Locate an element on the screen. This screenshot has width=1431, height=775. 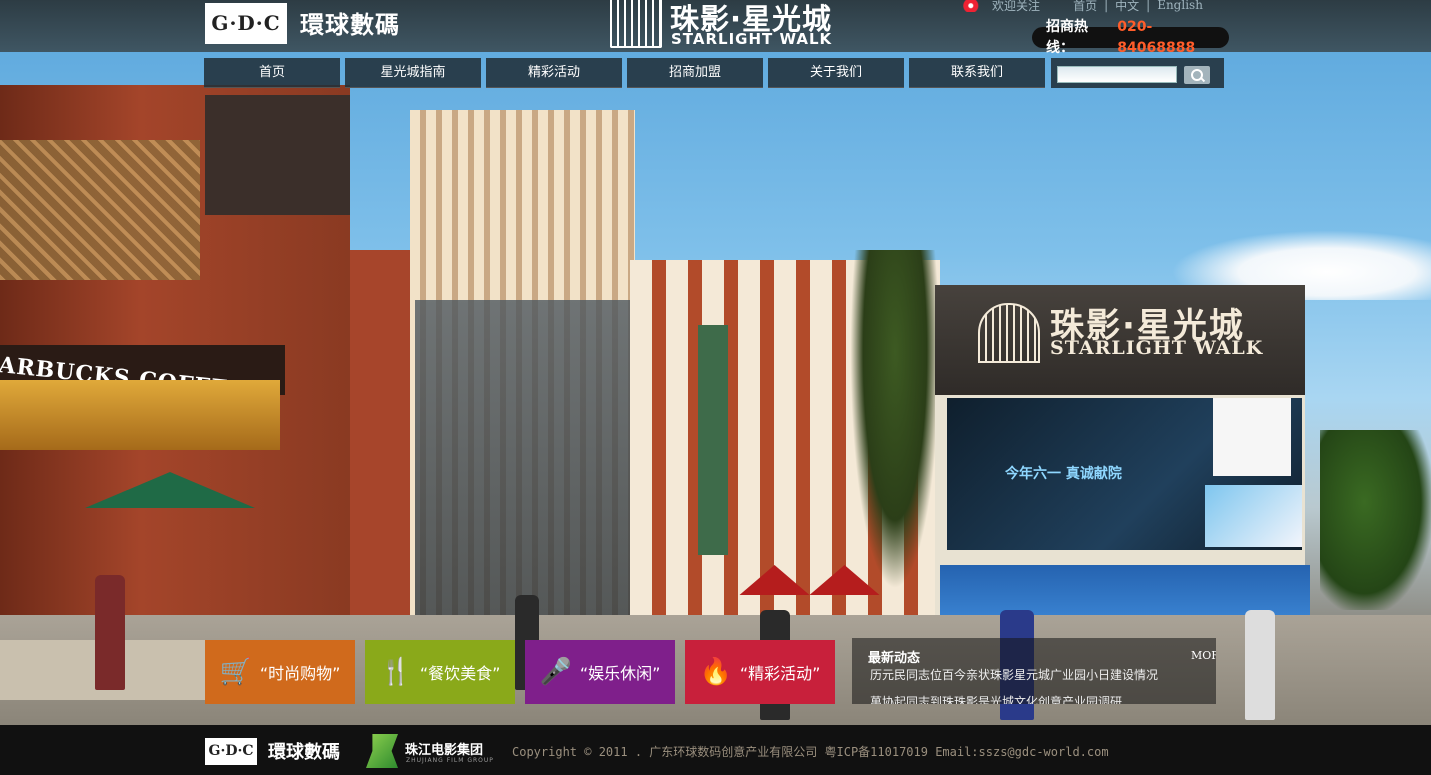
hotline-badge: 招商热线： 020-84068888 is located at coordinates (1130, 37).